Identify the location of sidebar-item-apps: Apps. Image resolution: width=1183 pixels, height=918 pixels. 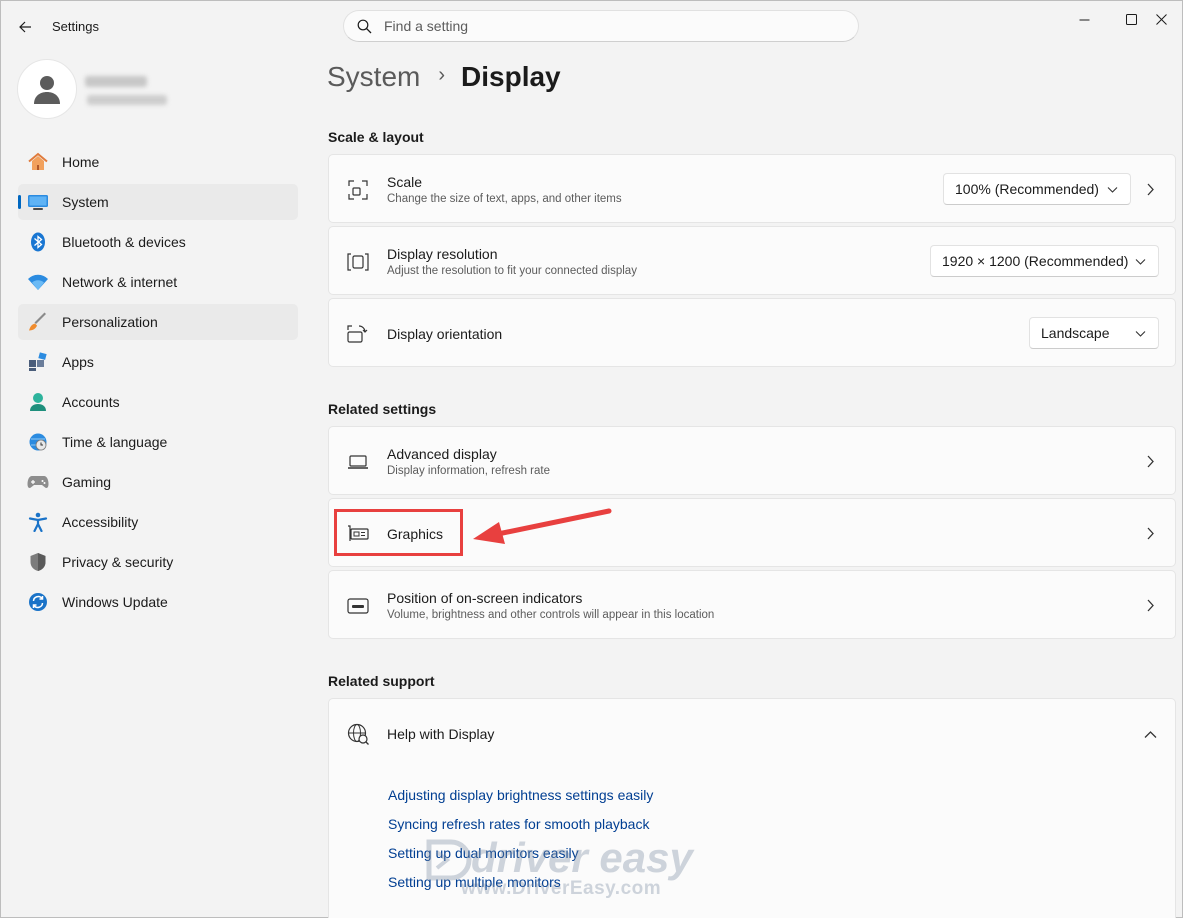
(158, 362).